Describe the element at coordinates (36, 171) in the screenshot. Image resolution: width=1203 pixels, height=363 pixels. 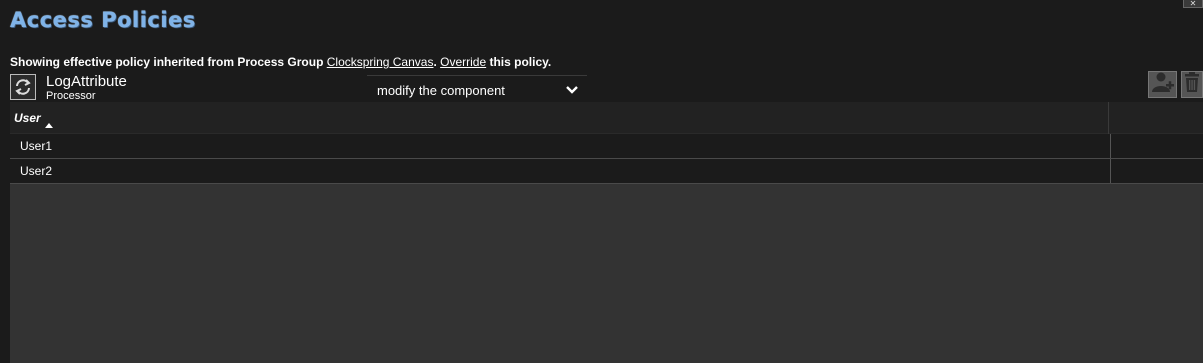
I see `user-cell: User2` at that location.